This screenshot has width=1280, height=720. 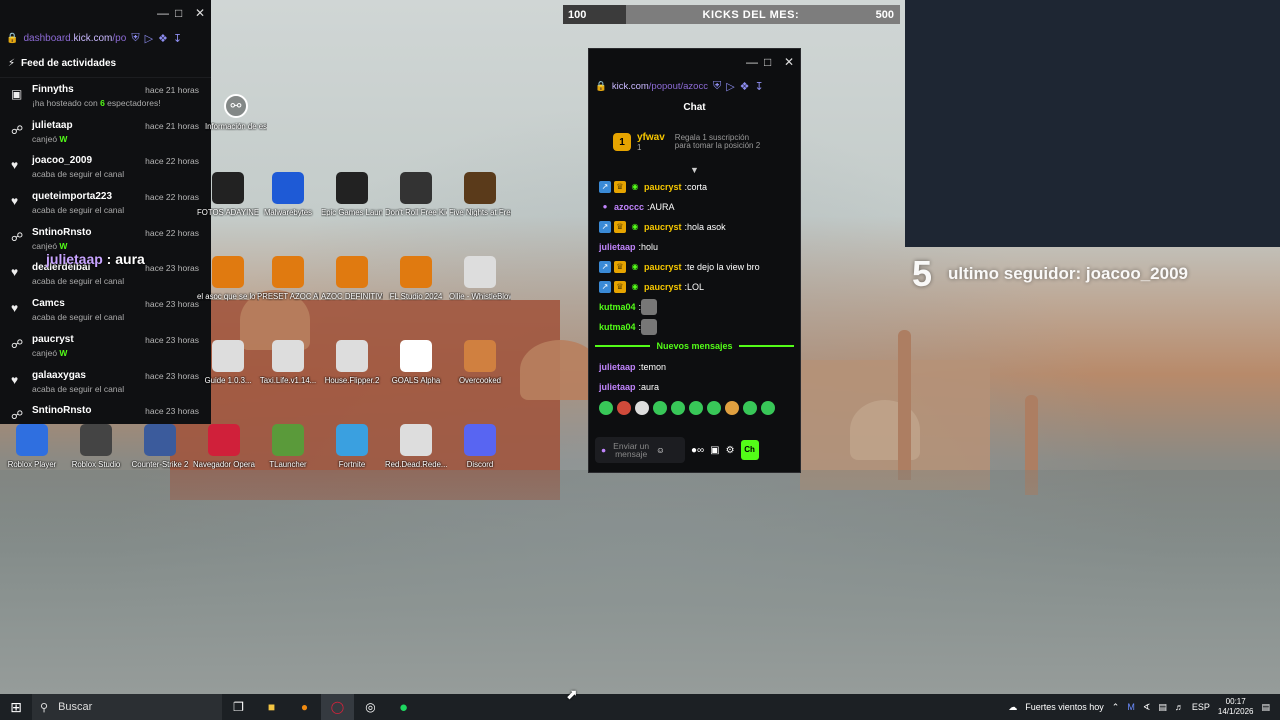 What do you see at coordinates (32, 446) in the screenshot?
I see `desktop-icon: Roblox Player` at bounding box center [32, 446].